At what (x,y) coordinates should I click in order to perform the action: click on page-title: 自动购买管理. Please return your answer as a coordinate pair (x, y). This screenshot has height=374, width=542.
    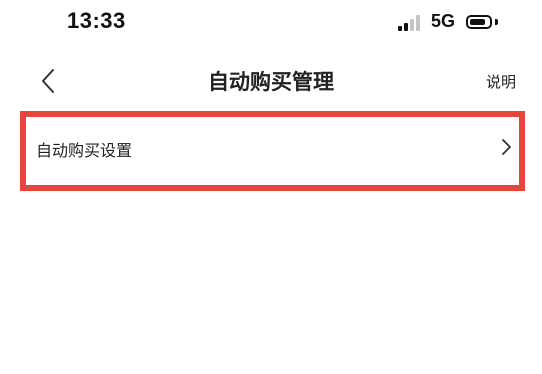
    Looking at the image, I should click on (271, 82).